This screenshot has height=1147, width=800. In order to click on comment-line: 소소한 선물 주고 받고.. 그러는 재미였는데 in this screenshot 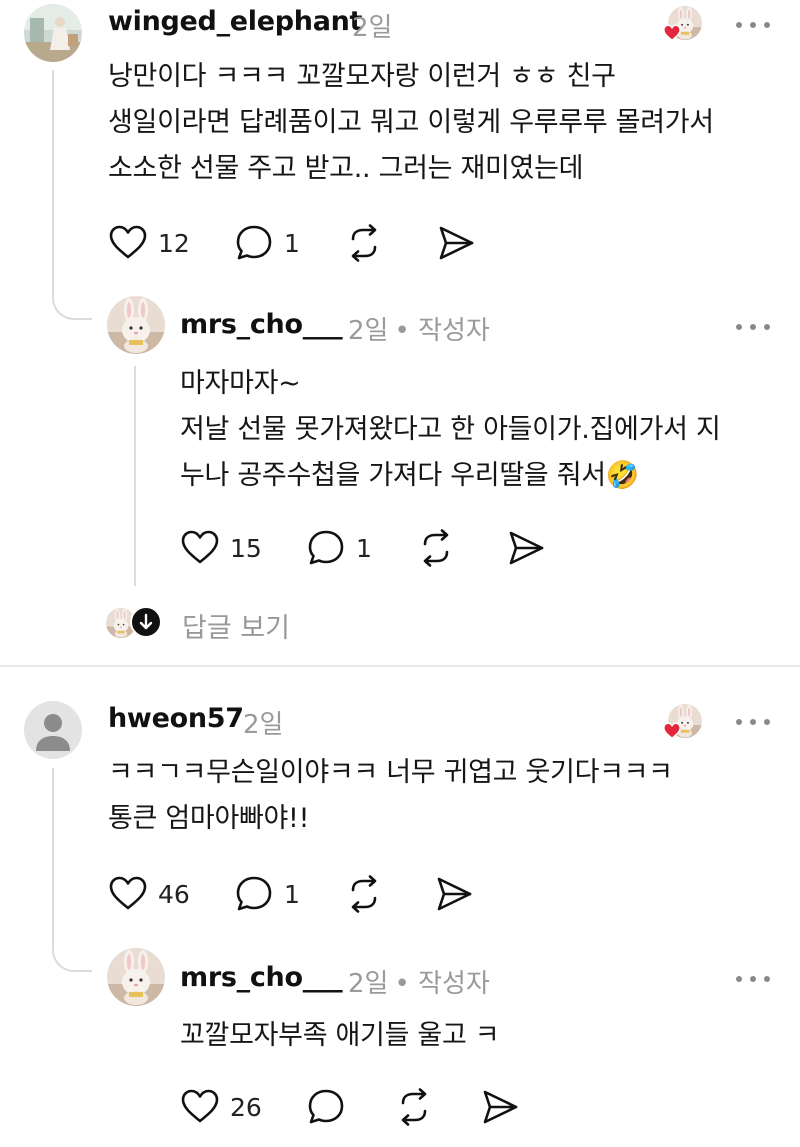, I will do `click(346, 168)`.